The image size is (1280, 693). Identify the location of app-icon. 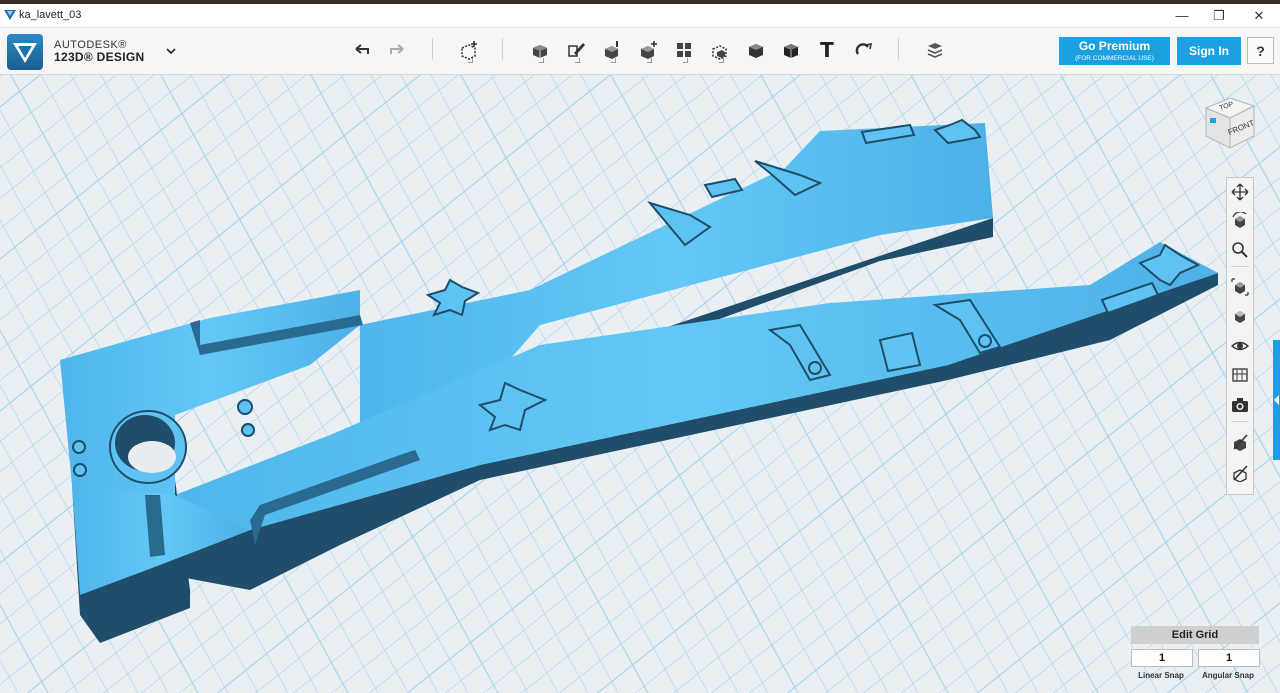
(10, 15).